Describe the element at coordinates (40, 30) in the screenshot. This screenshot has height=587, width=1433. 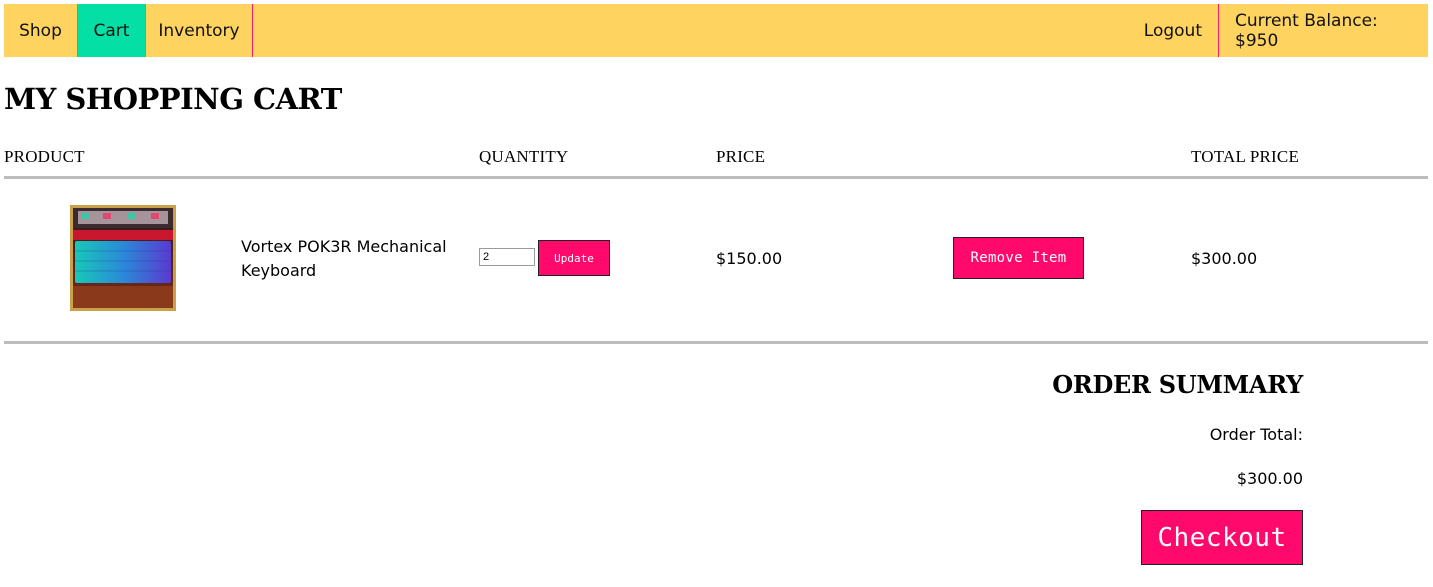
I see `nav-shop-link: Shop` at that location.